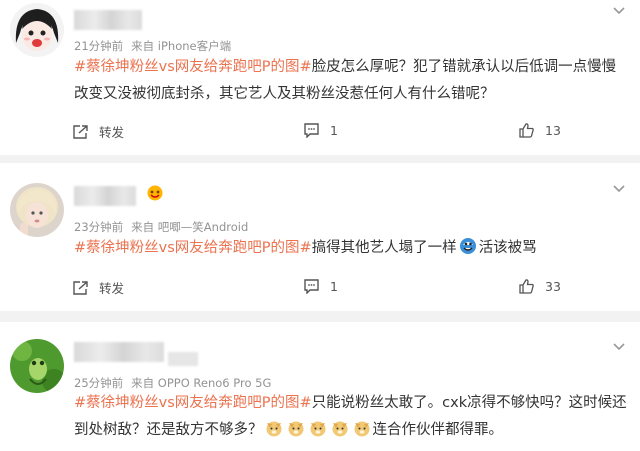 Image resolution: width=640 pixels, height=451 pixels. I want to click on post-source: 来自 OPPO Reno6 Pro 5G, so click(201, 383).